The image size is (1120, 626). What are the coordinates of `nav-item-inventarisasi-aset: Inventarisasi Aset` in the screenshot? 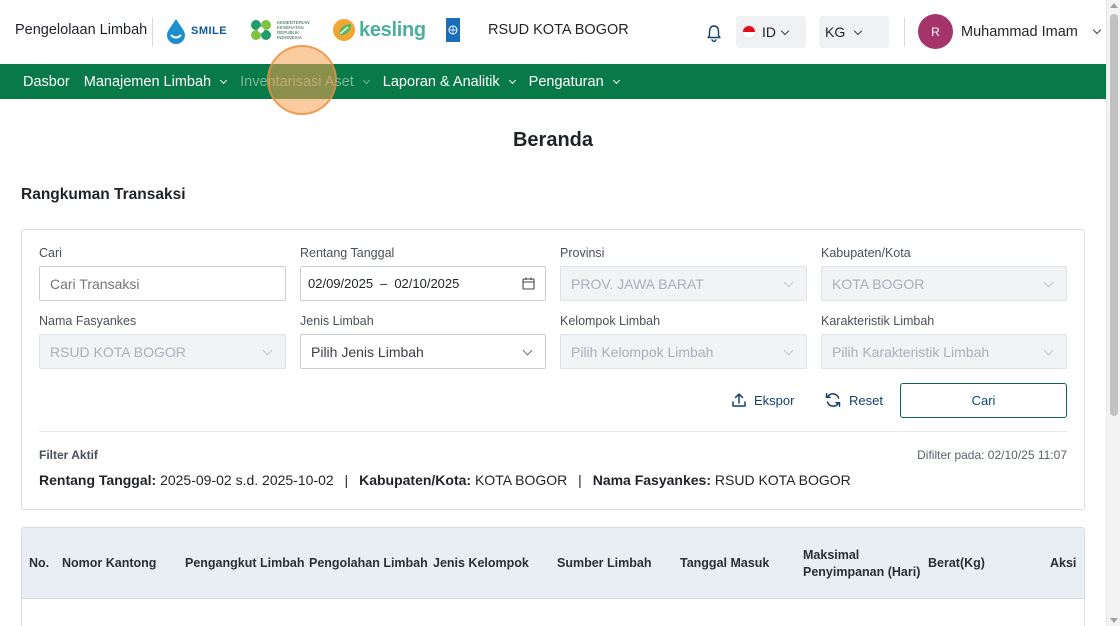 It's located at (305, 81).